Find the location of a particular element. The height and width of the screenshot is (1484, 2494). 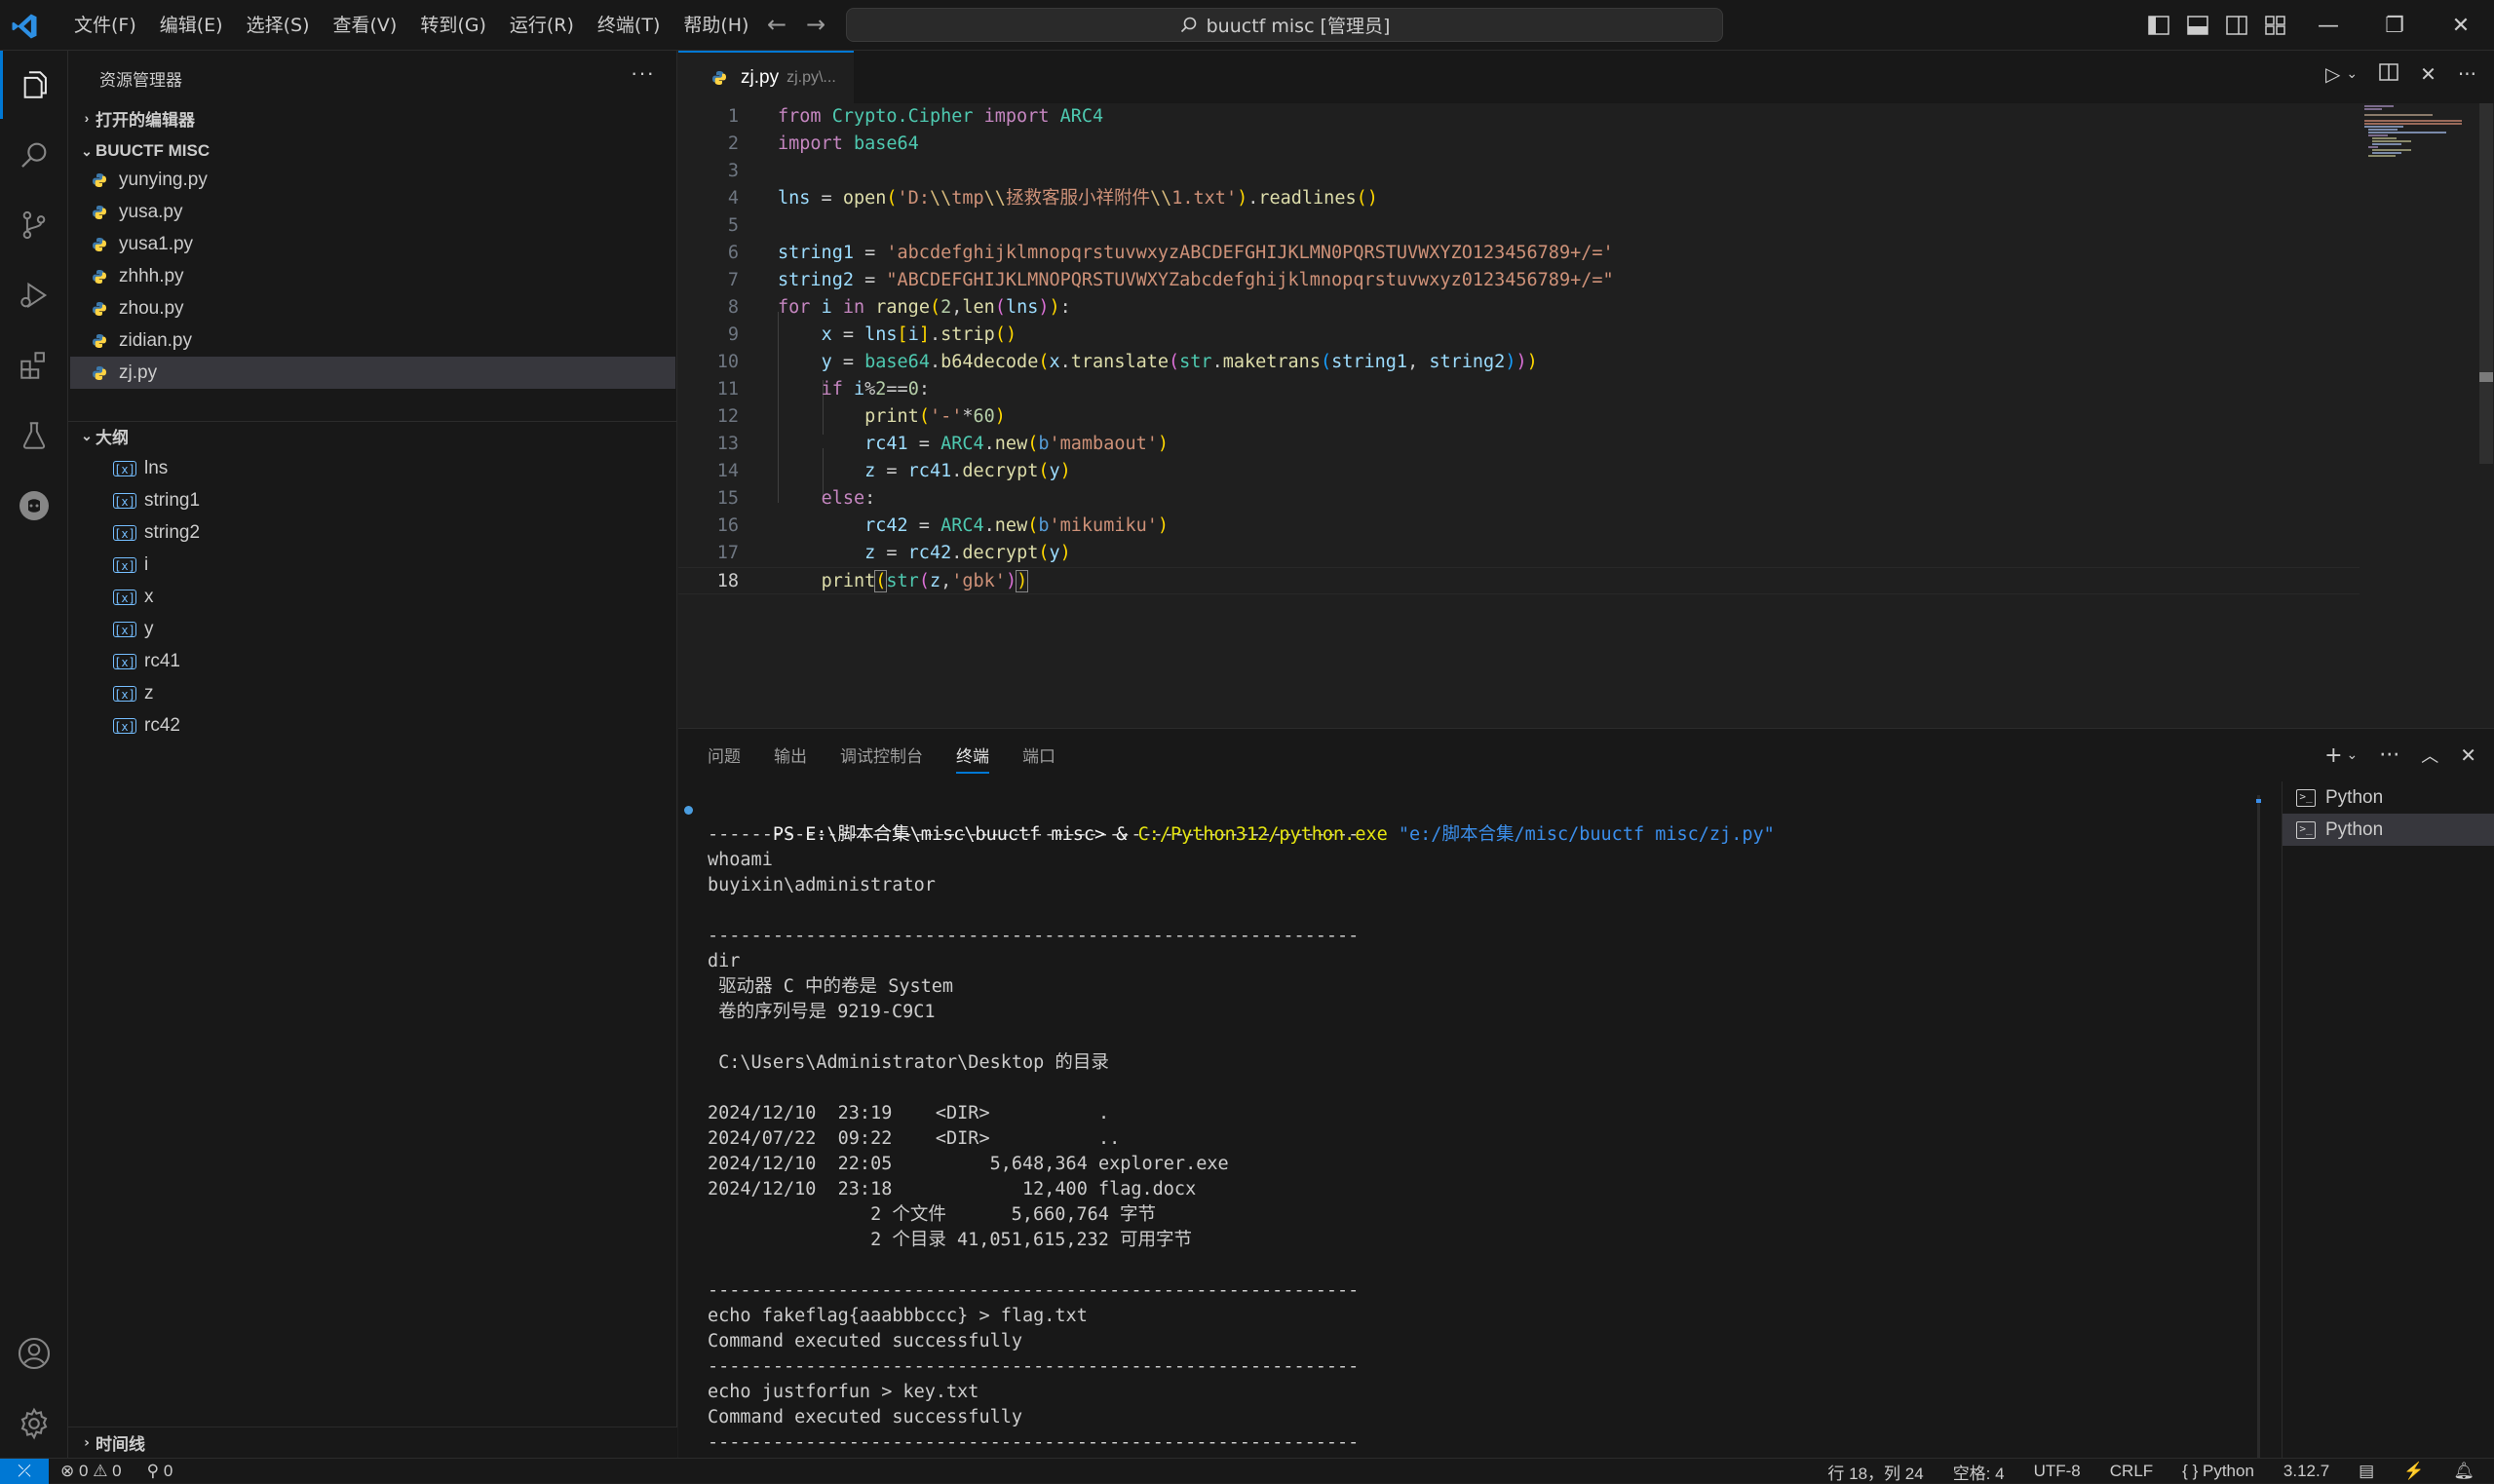

source-control-icon is located at coordinates (34, 225).